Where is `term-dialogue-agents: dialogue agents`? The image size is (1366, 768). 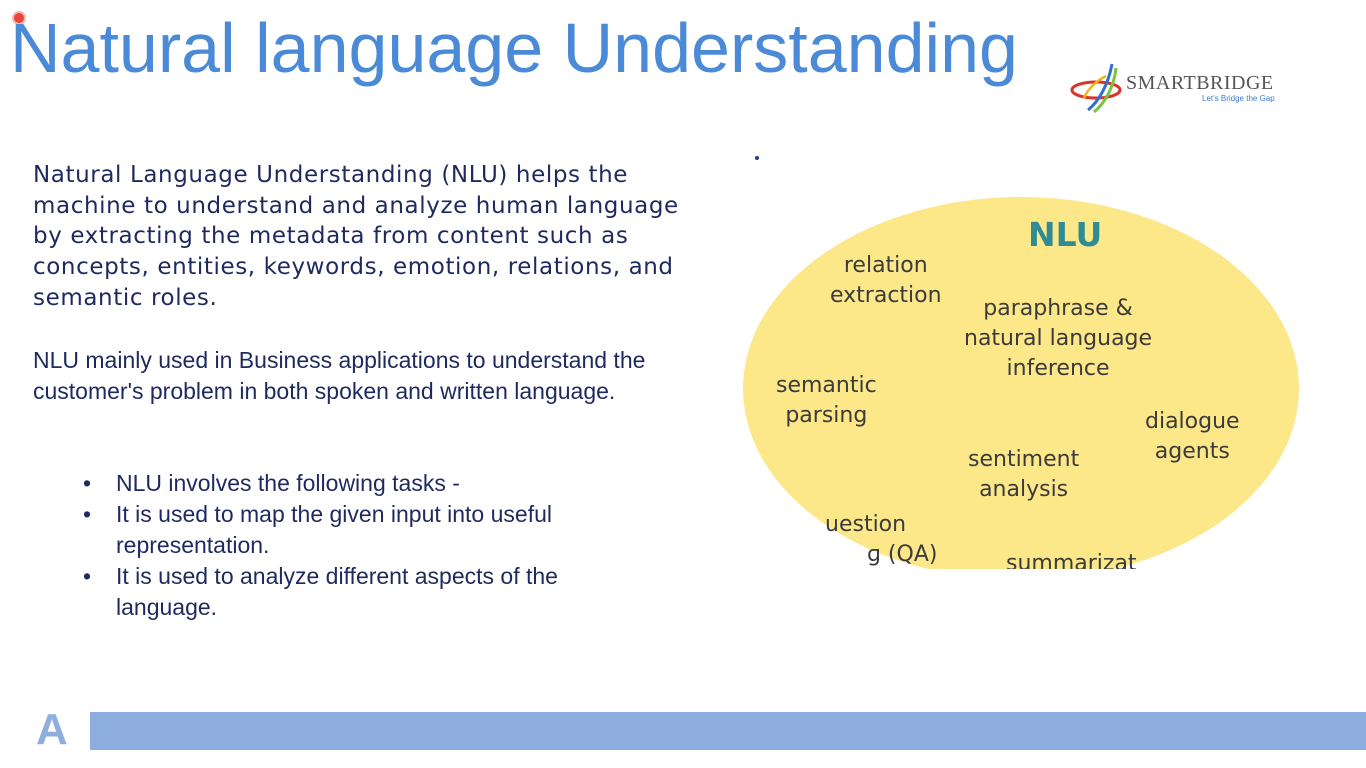 term-dialogue-agents: dialogue agents is located at coordinates (1192, 436).